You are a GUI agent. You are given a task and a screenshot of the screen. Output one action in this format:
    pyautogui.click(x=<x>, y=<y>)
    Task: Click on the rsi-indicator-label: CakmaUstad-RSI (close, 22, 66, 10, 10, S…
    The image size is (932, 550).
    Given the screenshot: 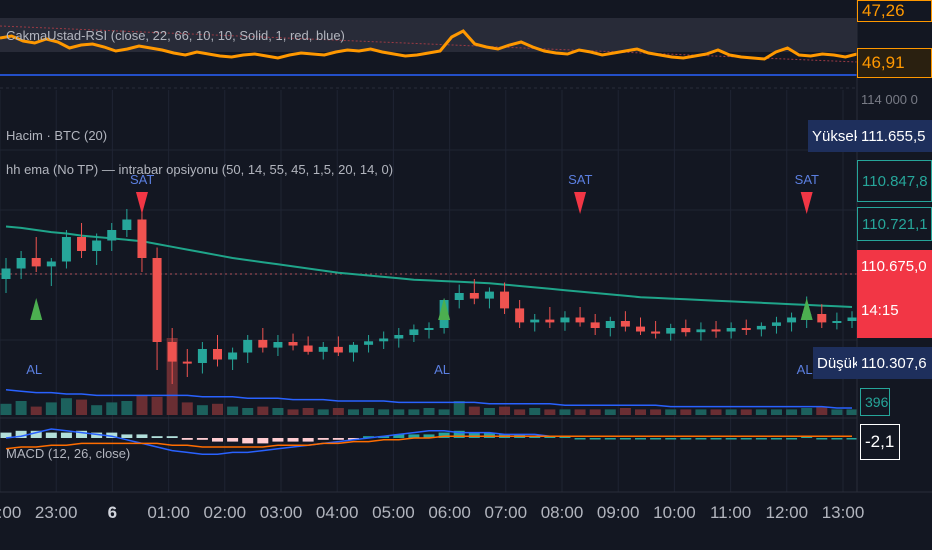 What is the action you would take?
    pyautogui.click(x=175, y=35)
    